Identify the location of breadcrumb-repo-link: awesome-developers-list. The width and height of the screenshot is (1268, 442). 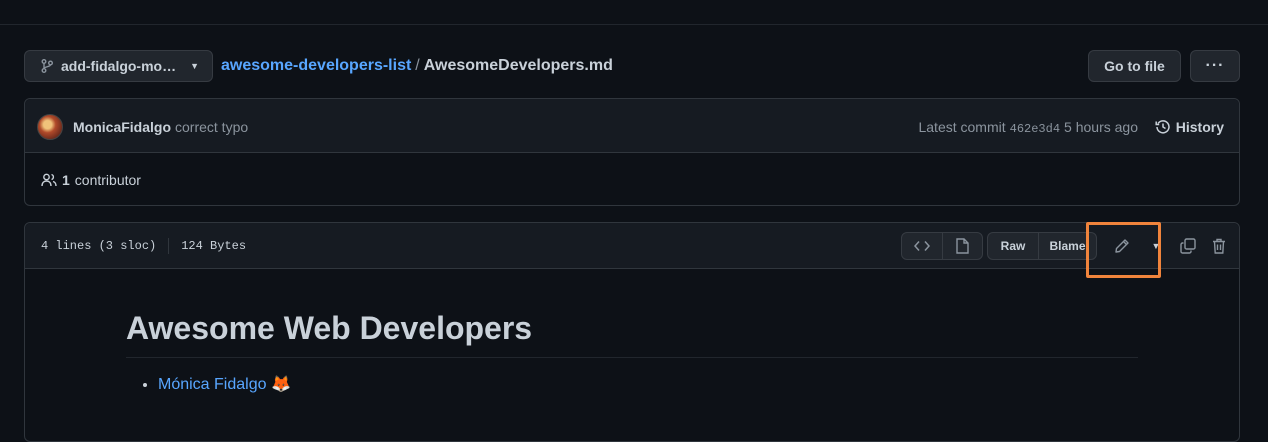
(316, 66).